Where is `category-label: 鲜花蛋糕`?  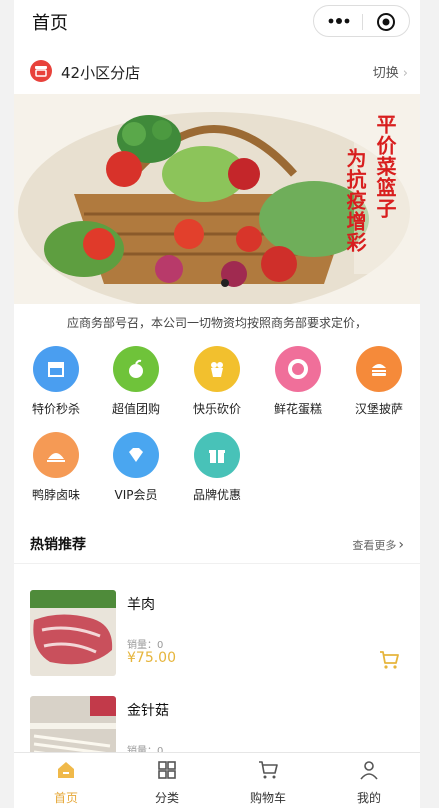 category-label: 鲜花蛋糕 is located at coordinates (297, 409).